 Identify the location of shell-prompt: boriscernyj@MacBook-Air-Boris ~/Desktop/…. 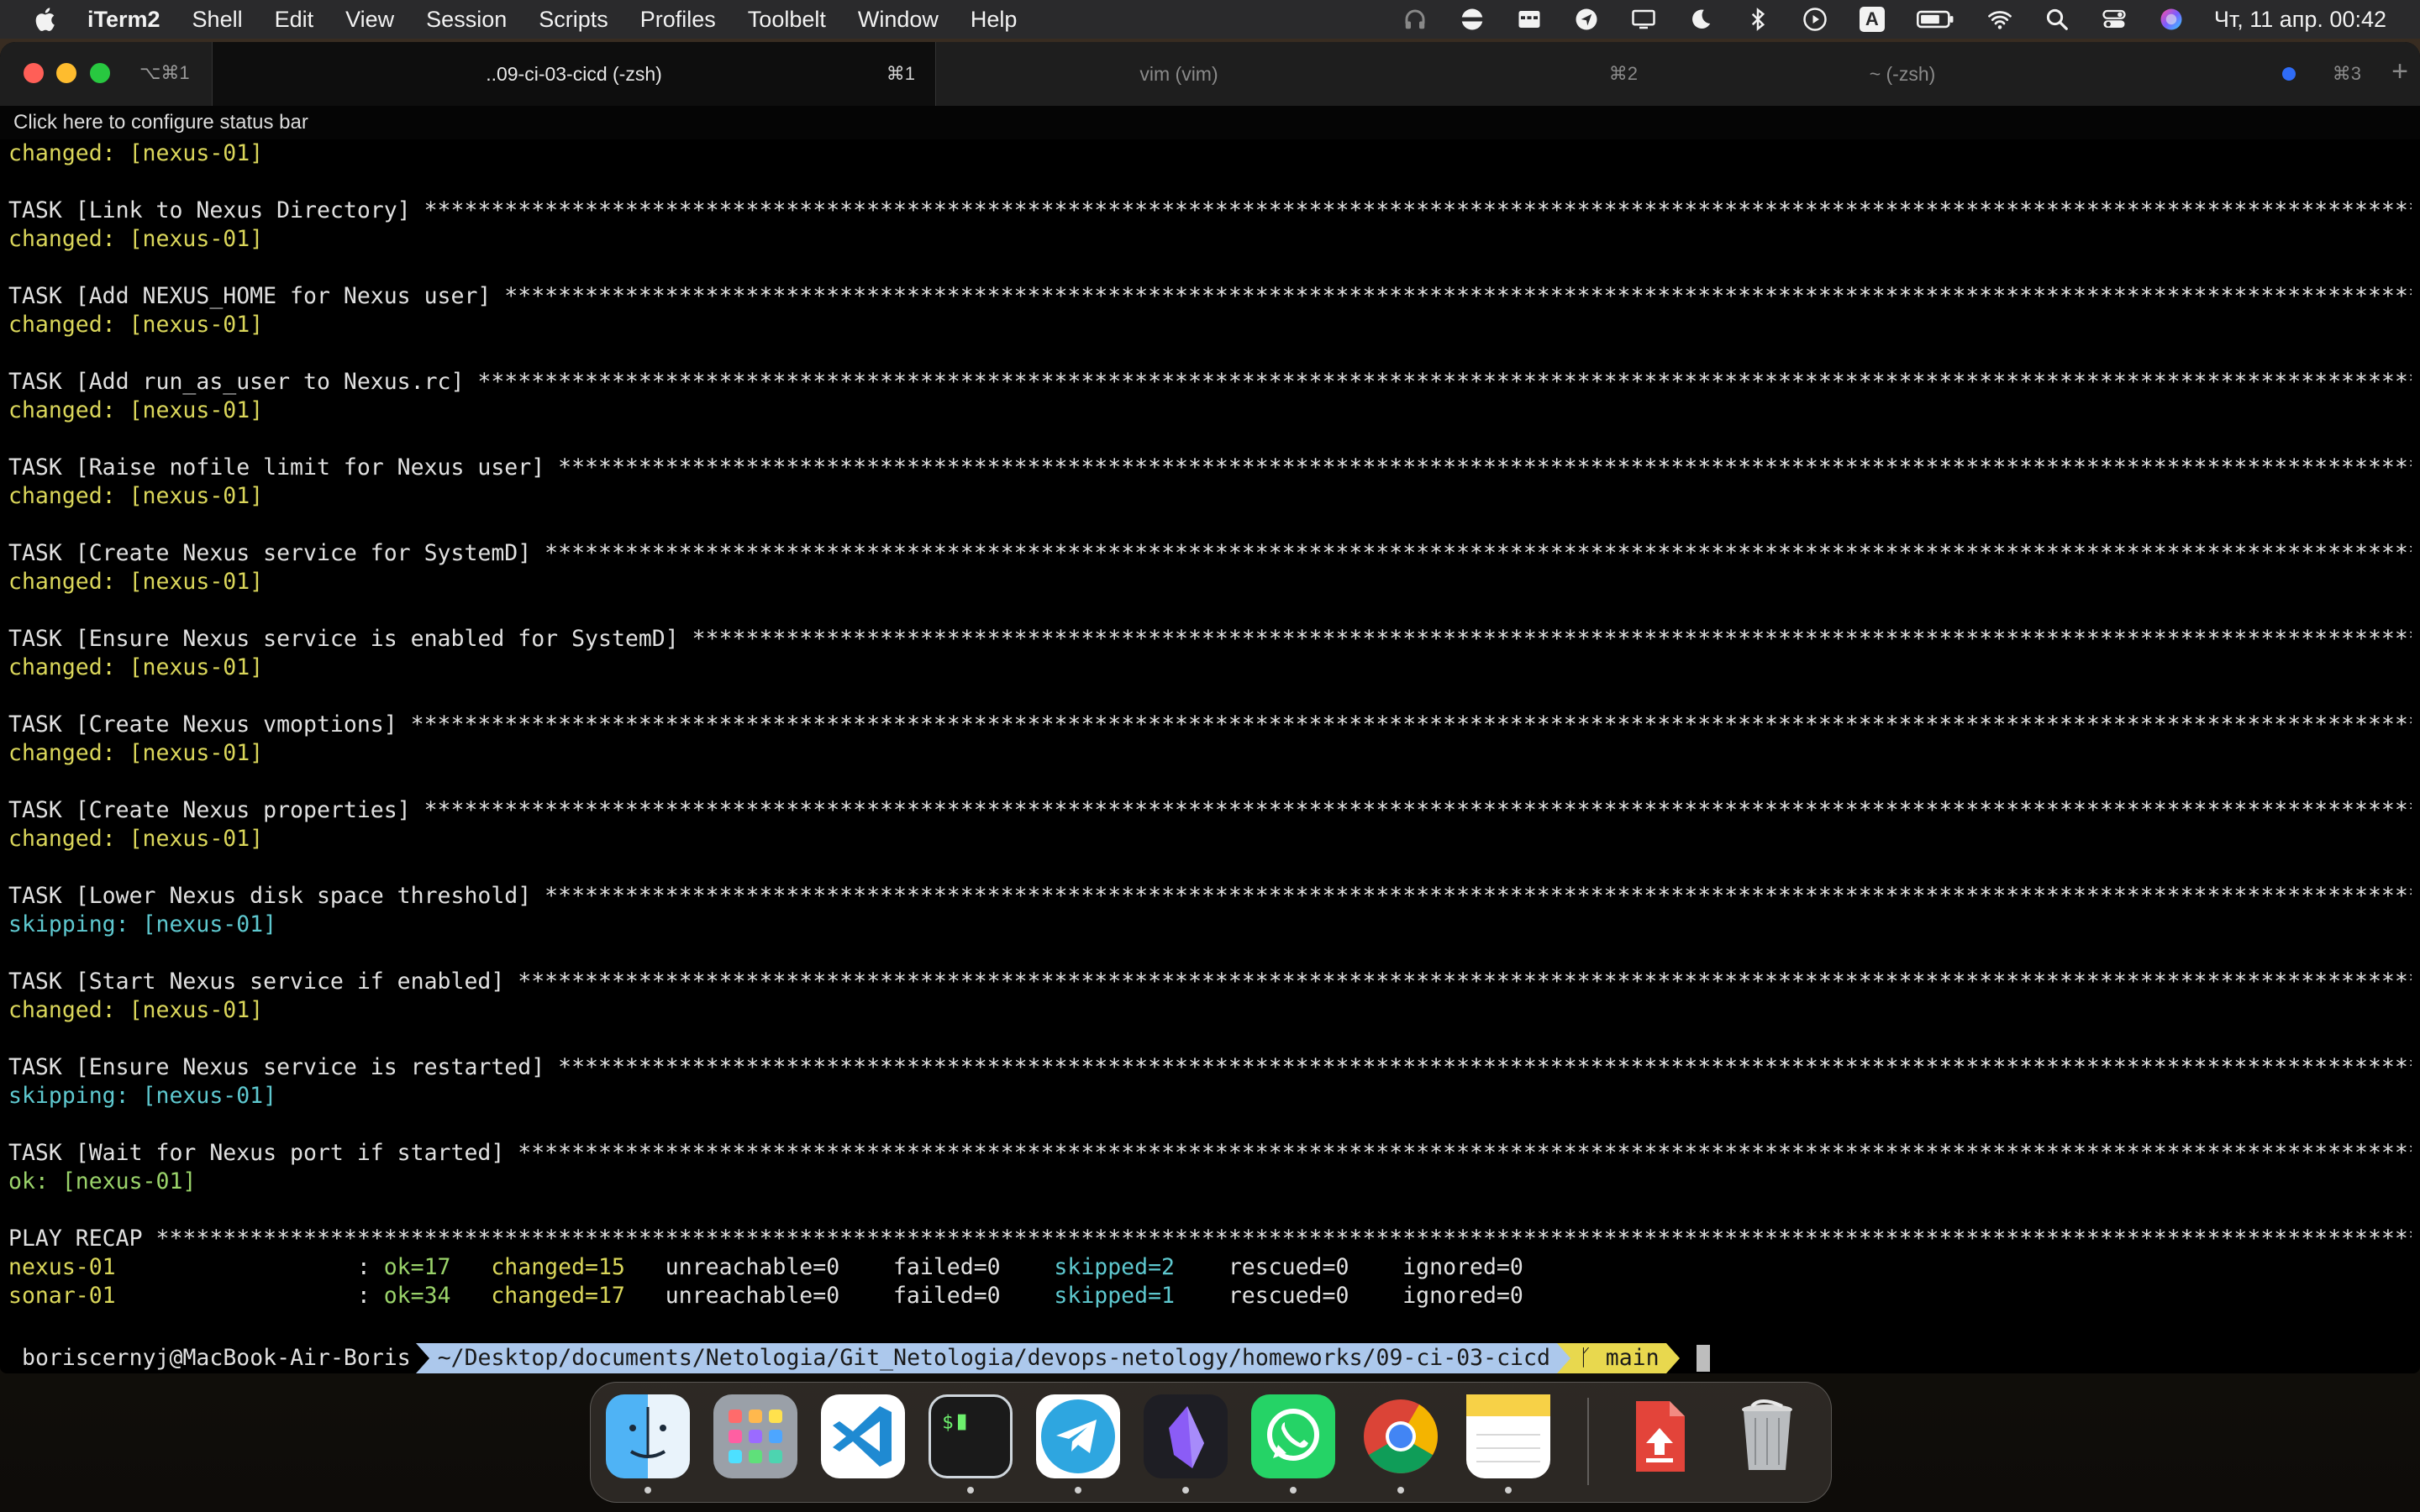
(859, 1358).